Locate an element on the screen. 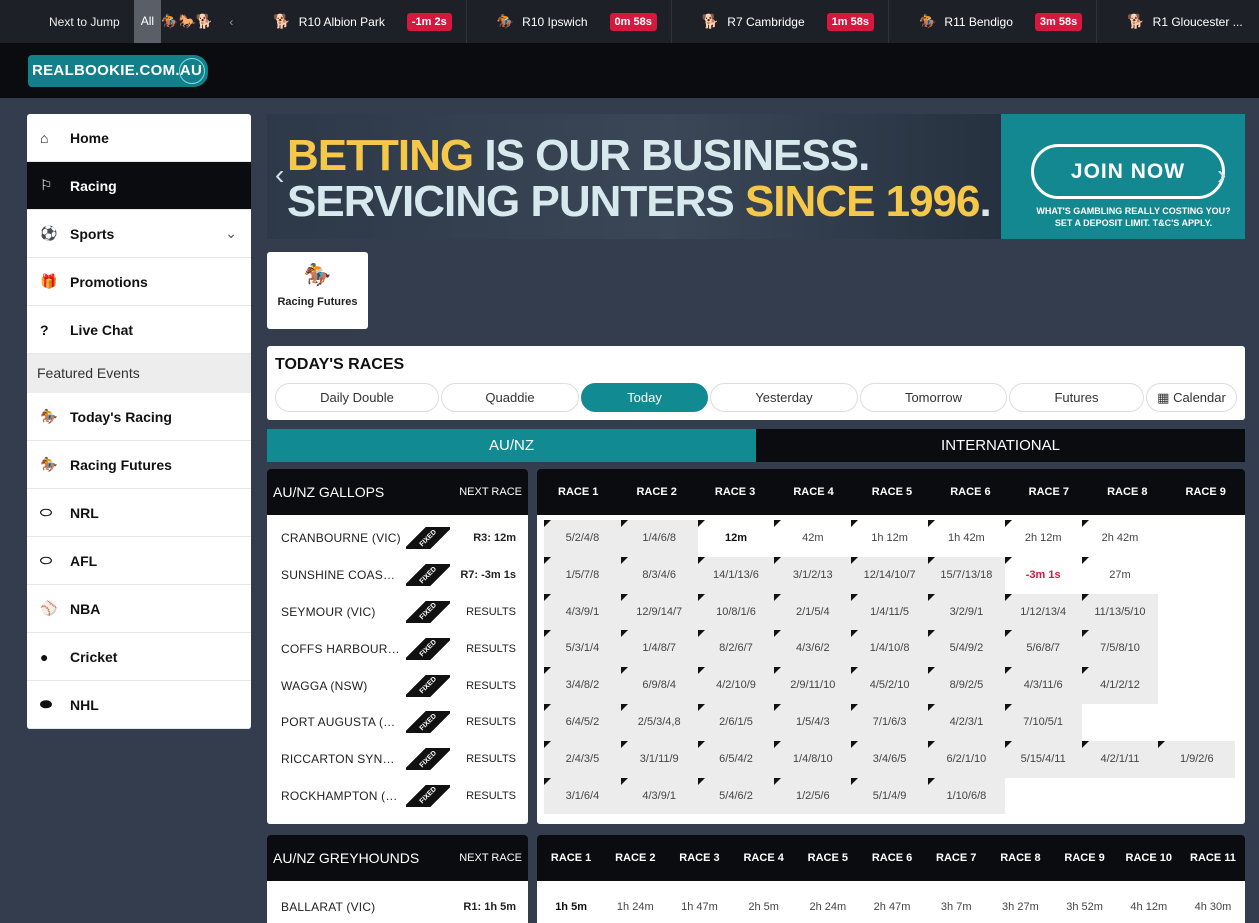 The height and width of the screenshot is (923, 1259). race-cell: 1/4/6/8 is located at coordinates (659, 538).